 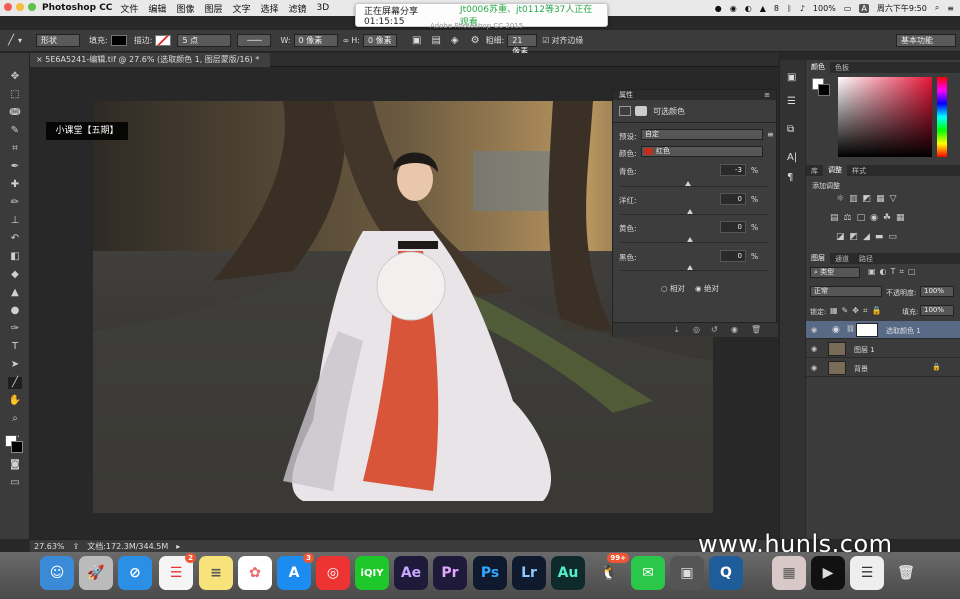 I want to click on path-selection-tool-icon: ➤, so click(x=15, y=365).